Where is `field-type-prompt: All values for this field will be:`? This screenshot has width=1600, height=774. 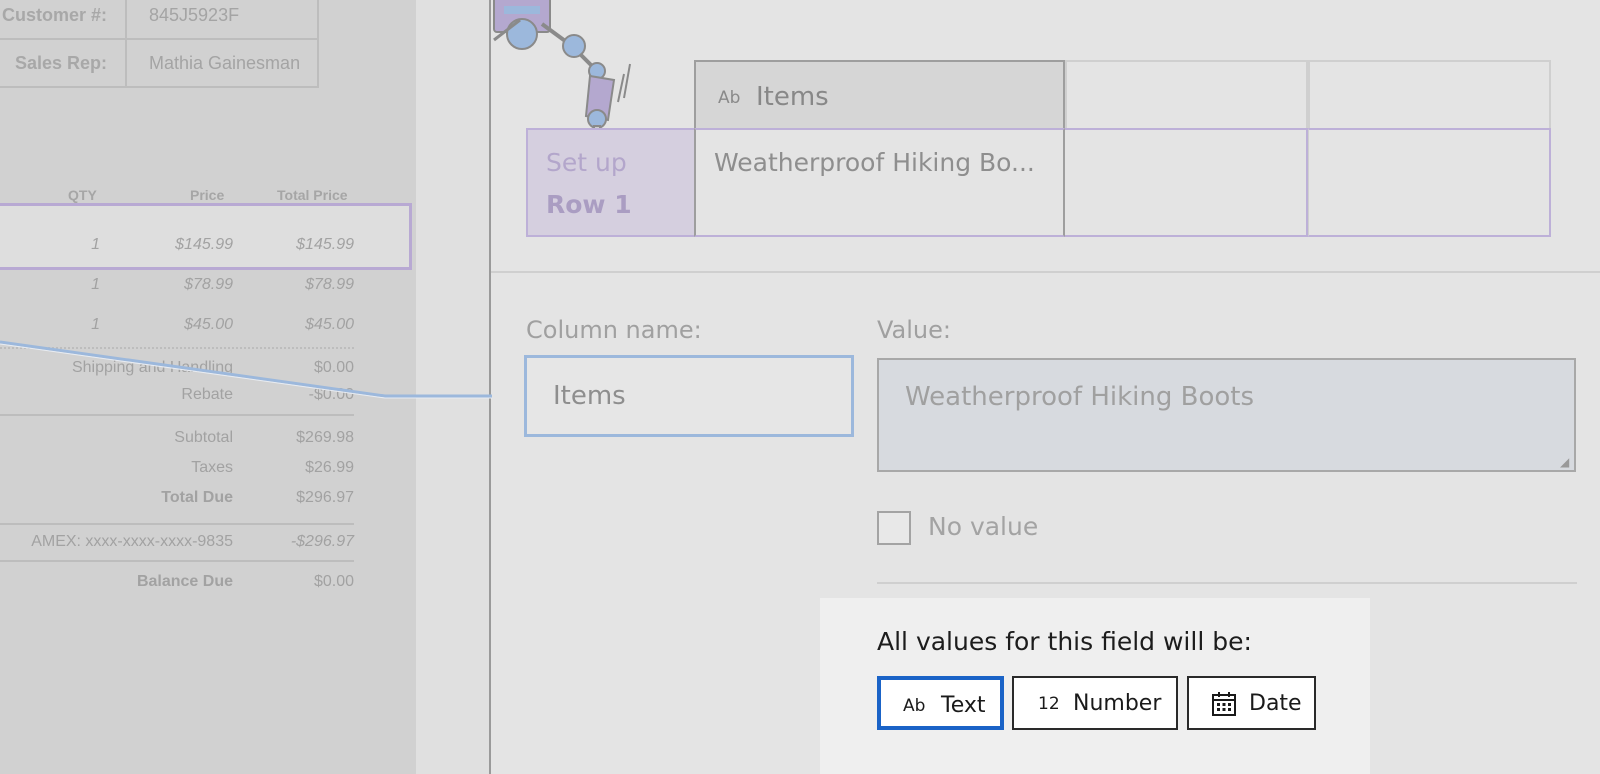 field-type-prompt: All values for this field will be: is located at coordinates (1064, 641).